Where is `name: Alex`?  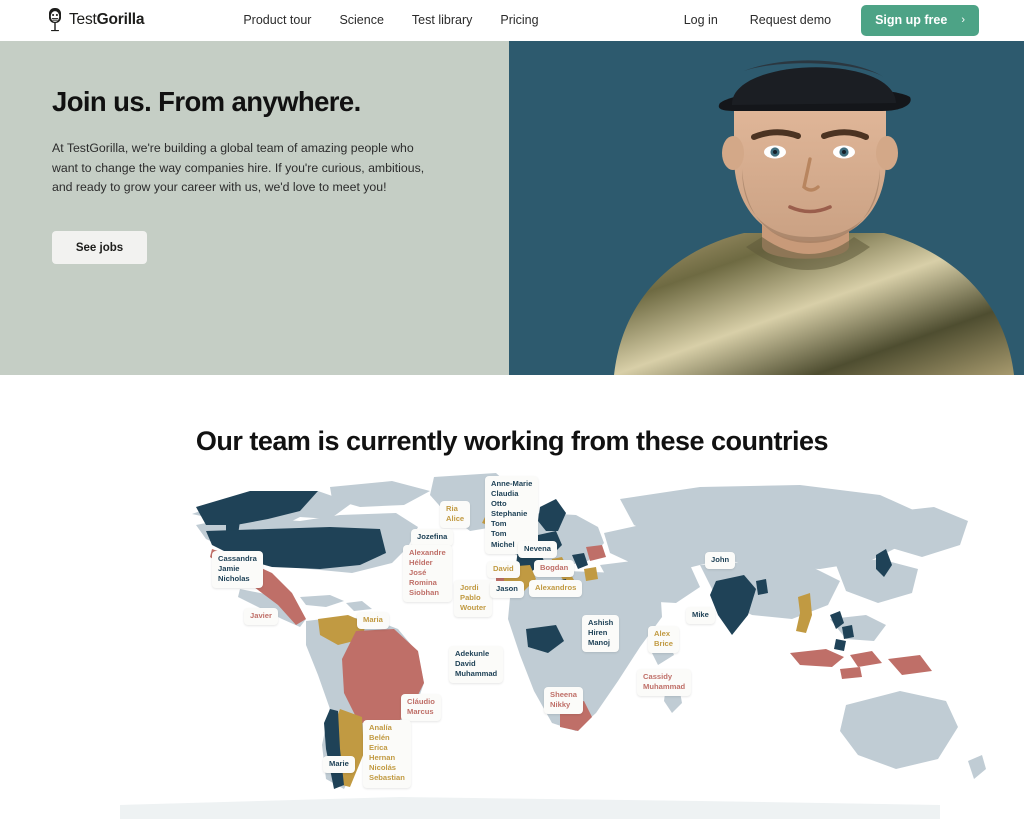
name: Alex is located at coordinates (662, 633).